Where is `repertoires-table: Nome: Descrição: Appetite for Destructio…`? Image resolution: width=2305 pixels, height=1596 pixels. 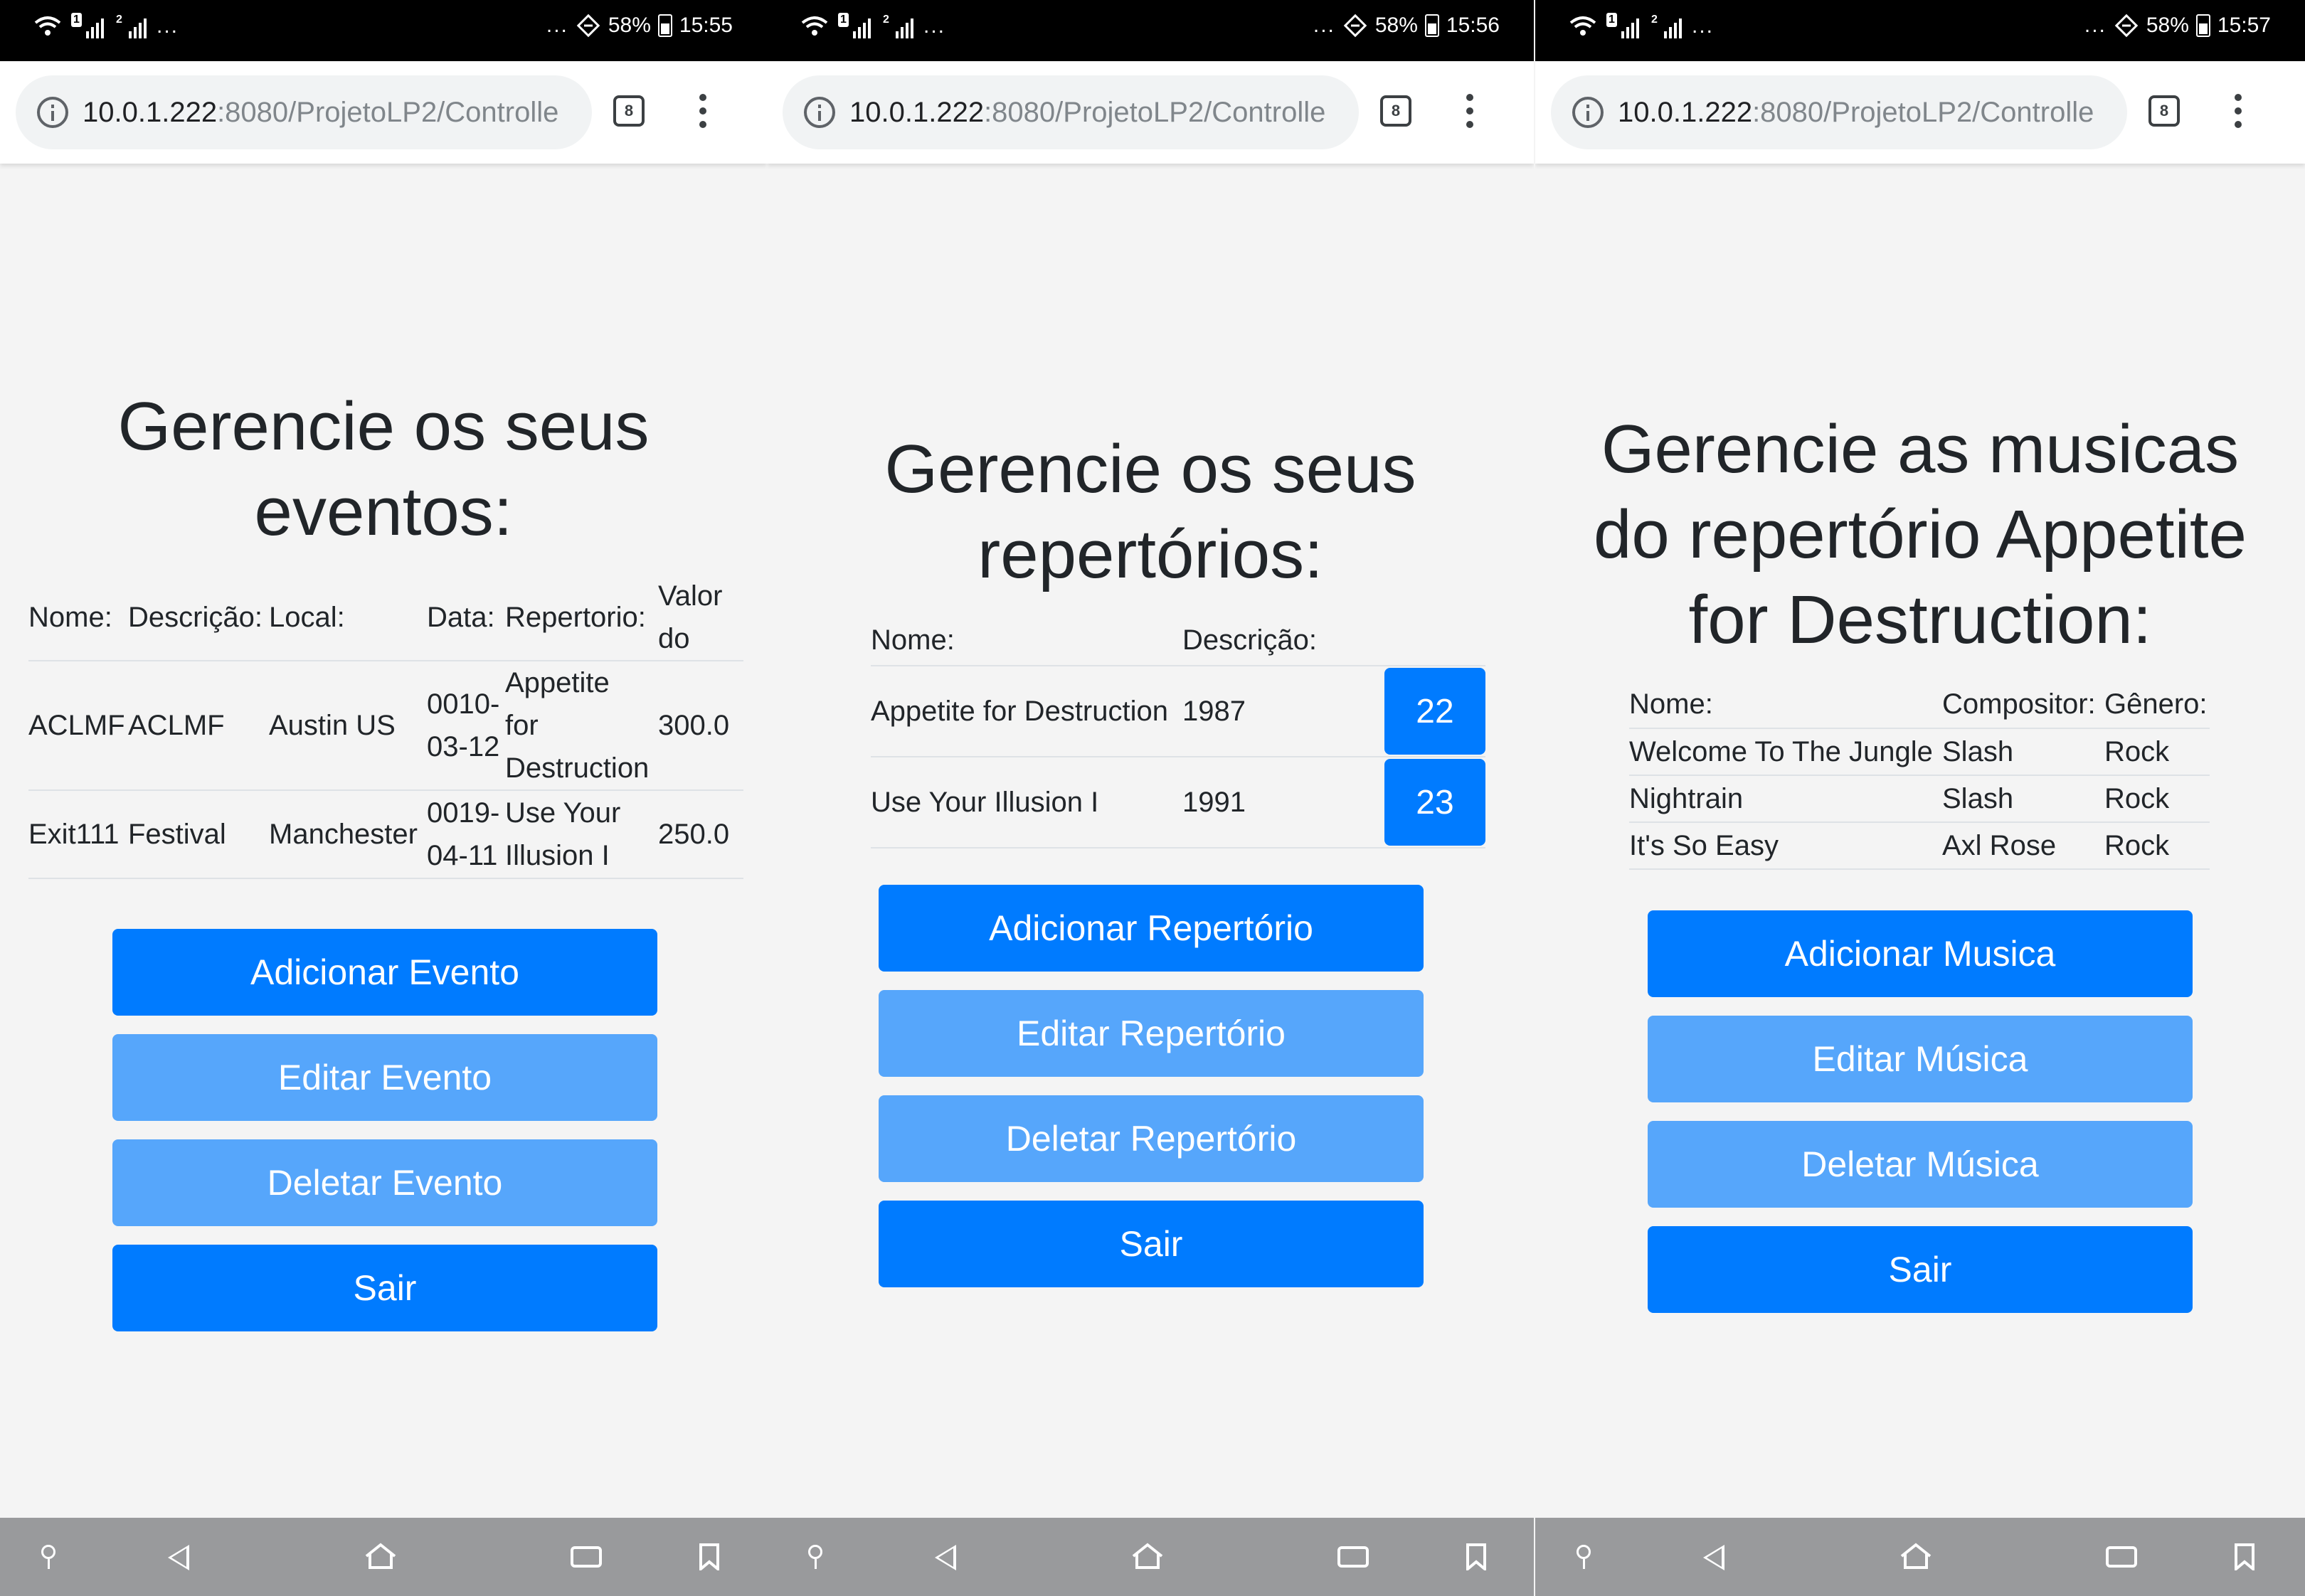
repertoires-table: Nome: Descrição: Appetite for Destructio… is located at coordinates (1178, 732).